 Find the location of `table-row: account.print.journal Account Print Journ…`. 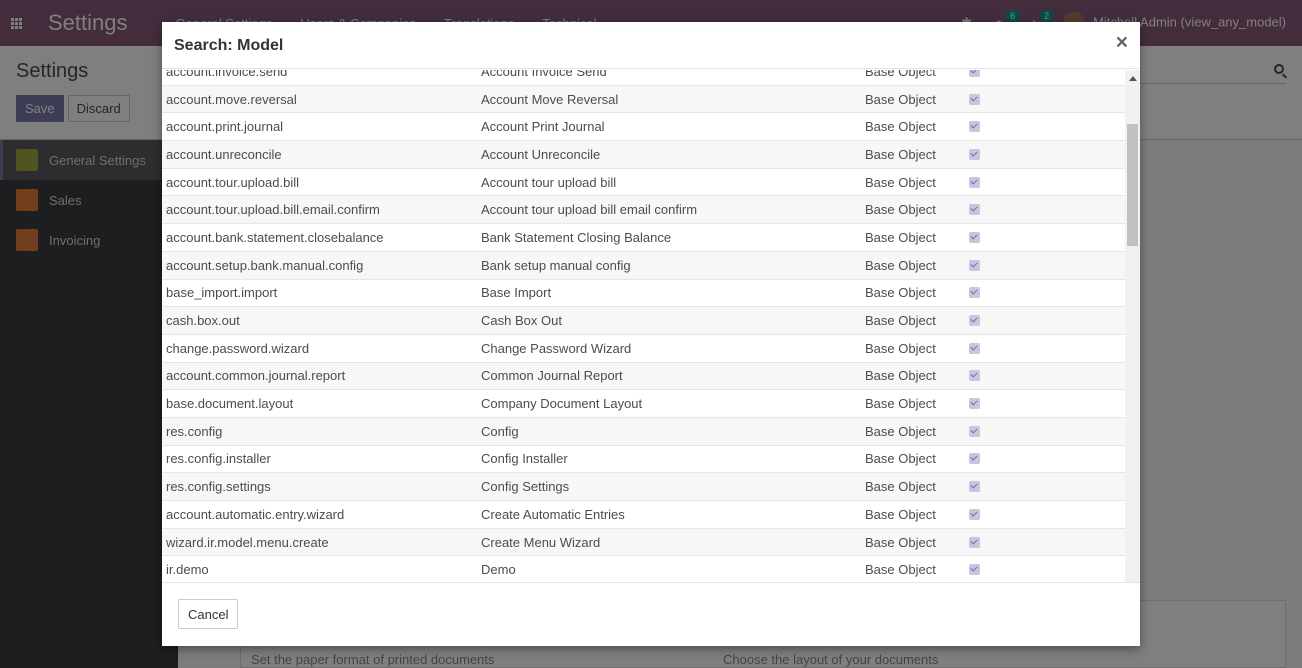

table-row: account.print.journal Account Print Journ… is located at coordinates (643, 126).